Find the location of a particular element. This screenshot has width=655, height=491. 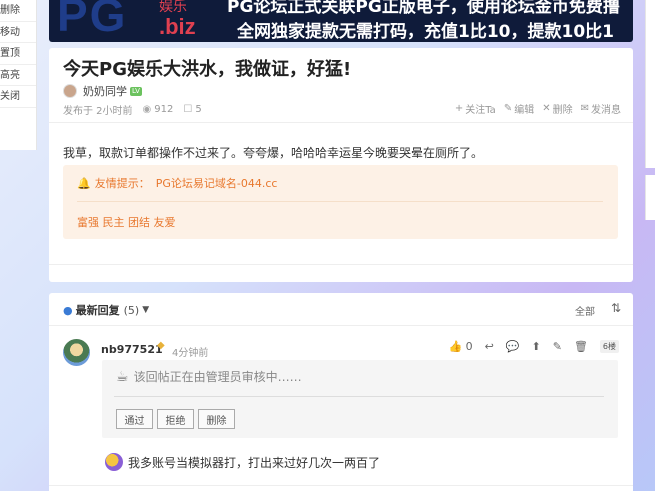

review-buttons: 通过 拒绝 删除 is located at coordinates (177, 419).